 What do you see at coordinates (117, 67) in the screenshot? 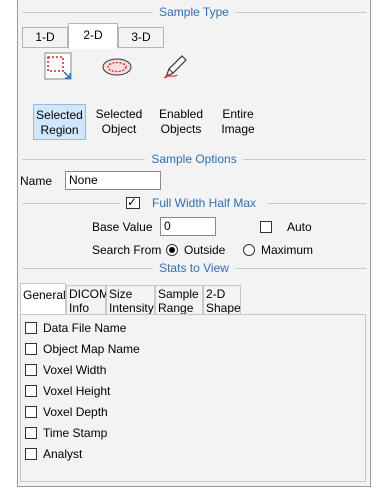
I see `selected-object-icon` at bounding box center [117, 67].